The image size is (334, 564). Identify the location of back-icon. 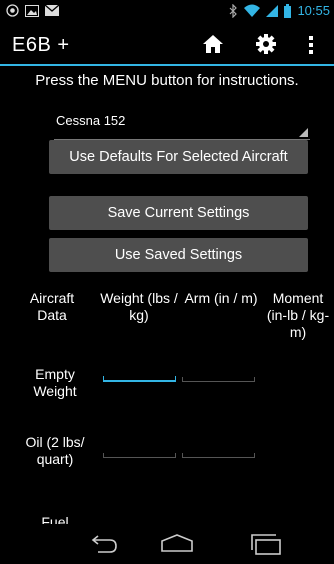
(104, 544).